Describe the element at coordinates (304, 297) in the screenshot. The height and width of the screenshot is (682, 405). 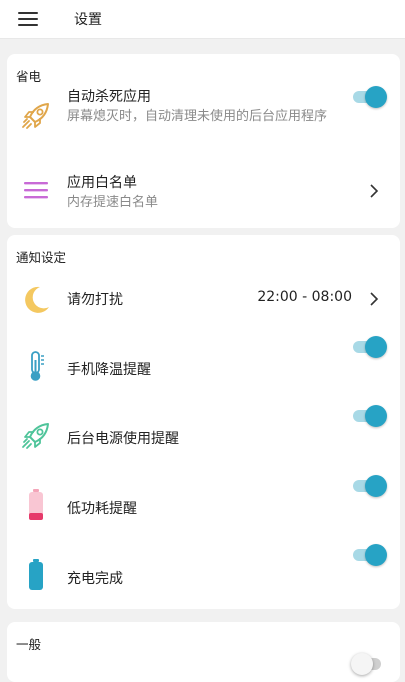
I see `dnd-time-value: 22:00 - 08:00` at that location.